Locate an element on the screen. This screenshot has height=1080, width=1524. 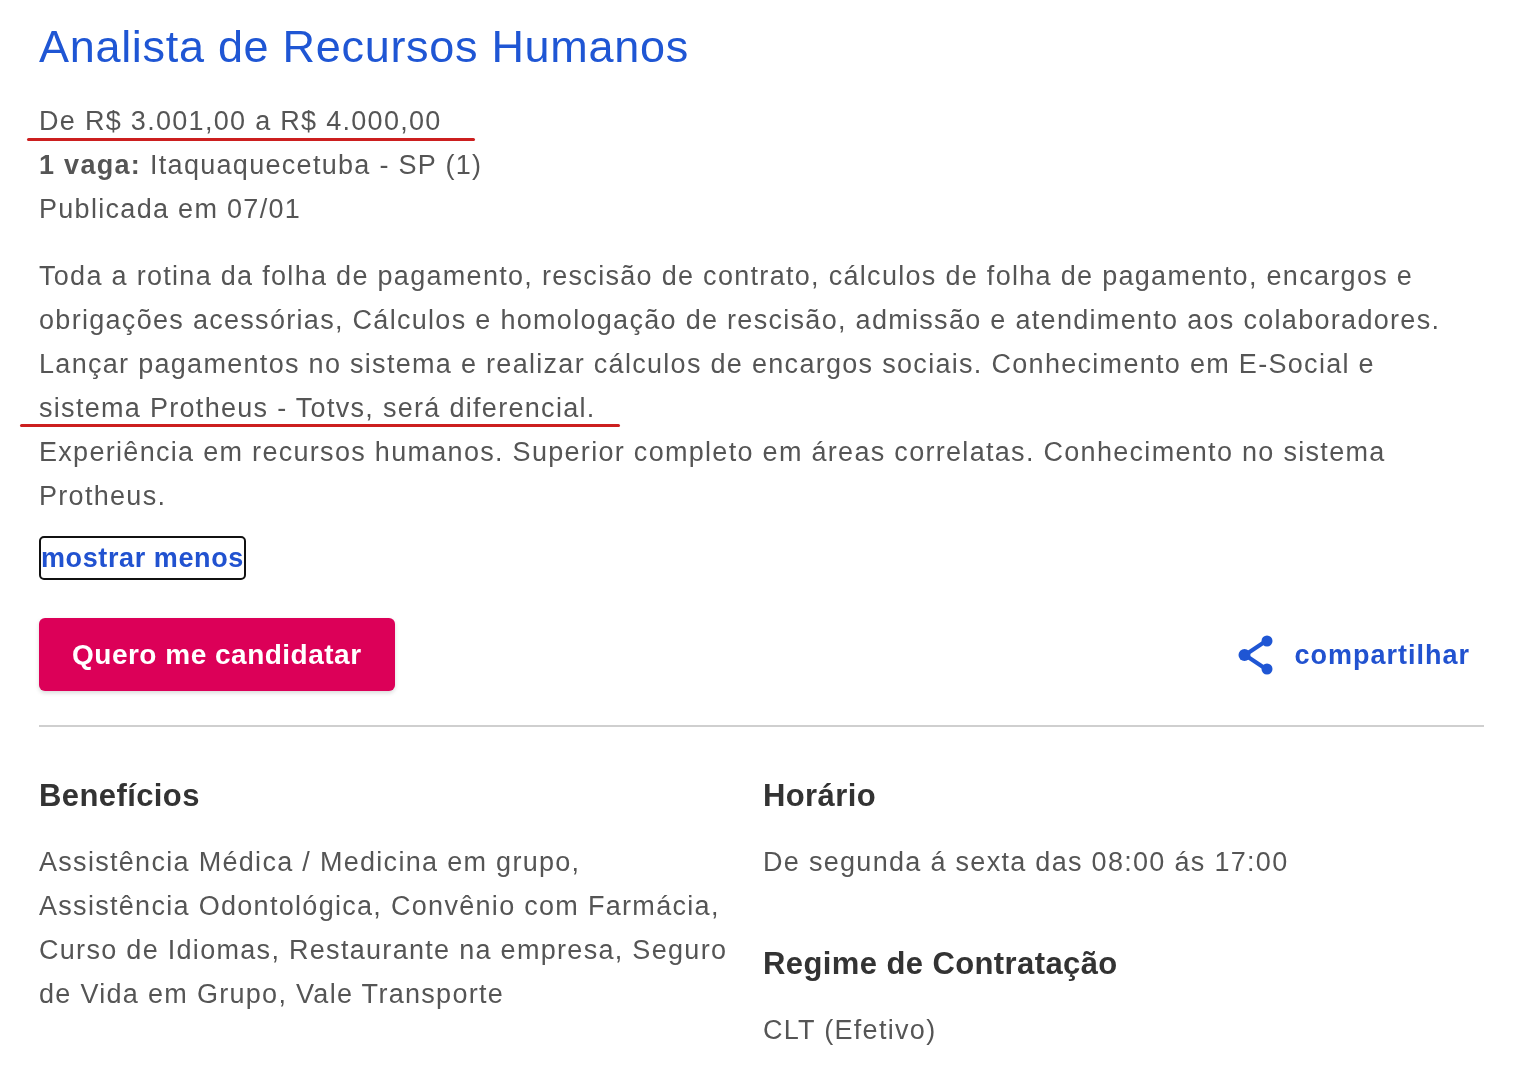
share-link: compartilhar is located at coordinates (1354, 654).